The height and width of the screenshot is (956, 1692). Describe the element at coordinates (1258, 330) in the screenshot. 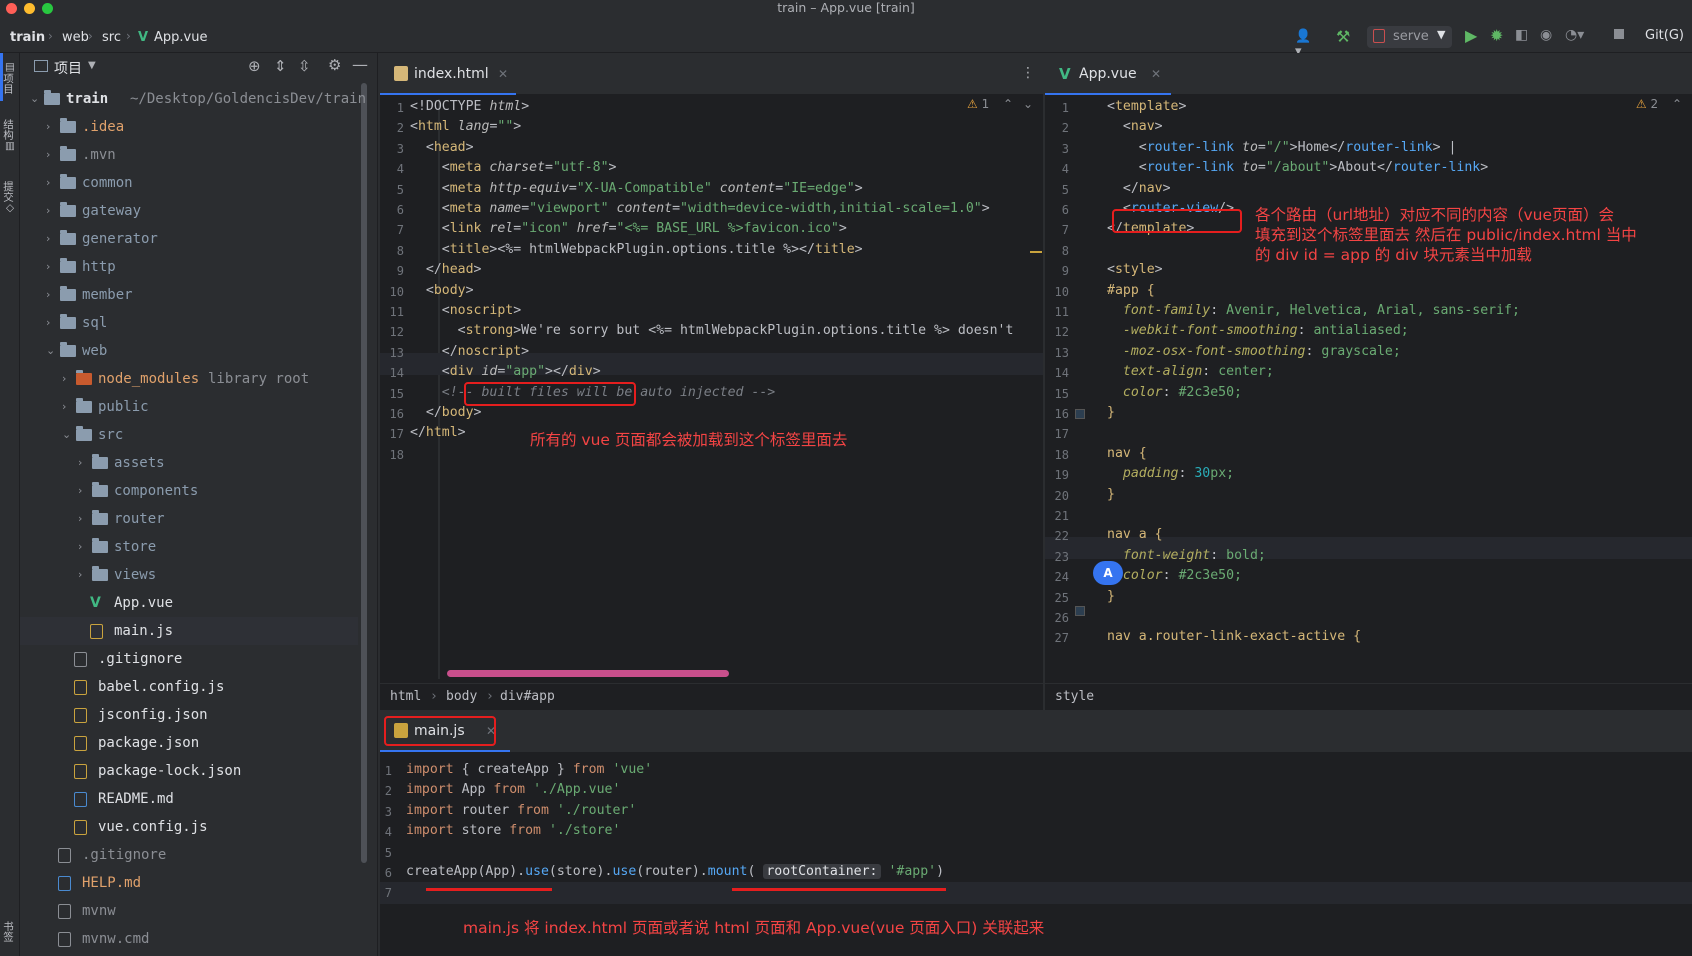

I see `code-line: -webkit-font-smoothing: antialiased;` at that location.